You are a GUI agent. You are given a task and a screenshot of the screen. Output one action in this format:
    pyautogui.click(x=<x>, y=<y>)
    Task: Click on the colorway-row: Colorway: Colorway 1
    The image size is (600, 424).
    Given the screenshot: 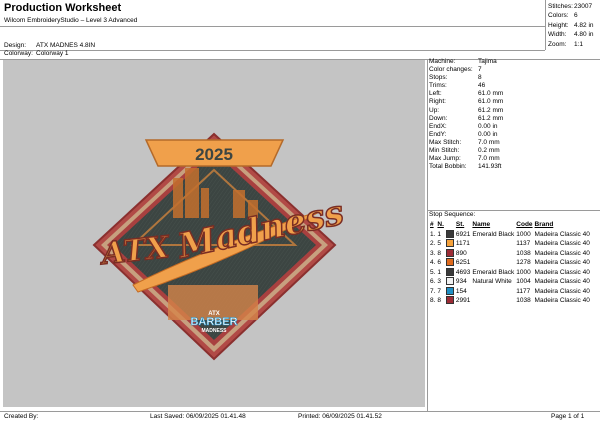 What is the action you would take?
    pyautogui.click(x=36, y=53)
    